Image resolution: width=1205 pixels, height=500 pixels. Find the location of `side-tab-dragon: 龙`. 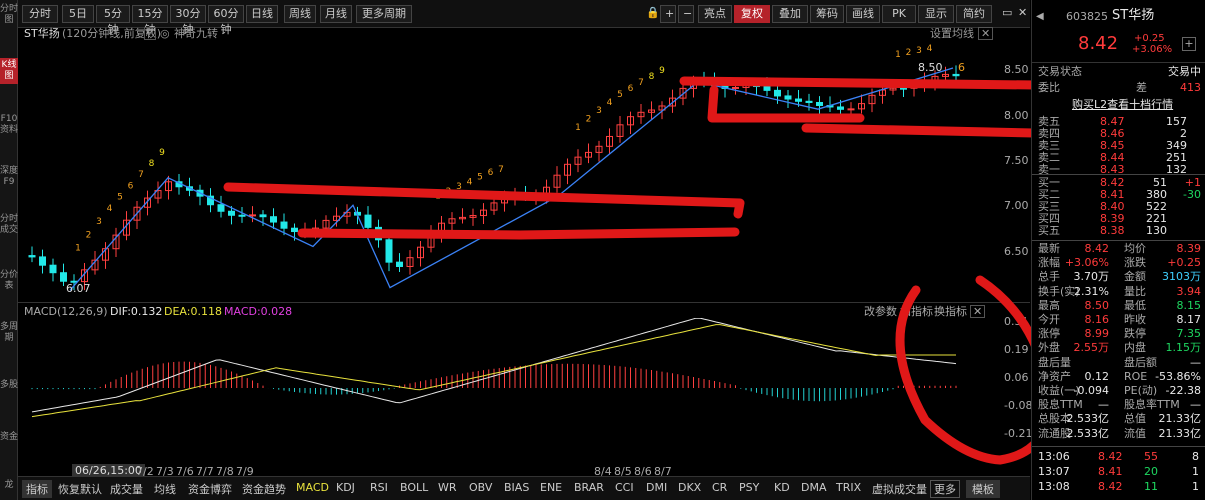

side-tab-dragon: 龙 is located at coordinates (9, 485).